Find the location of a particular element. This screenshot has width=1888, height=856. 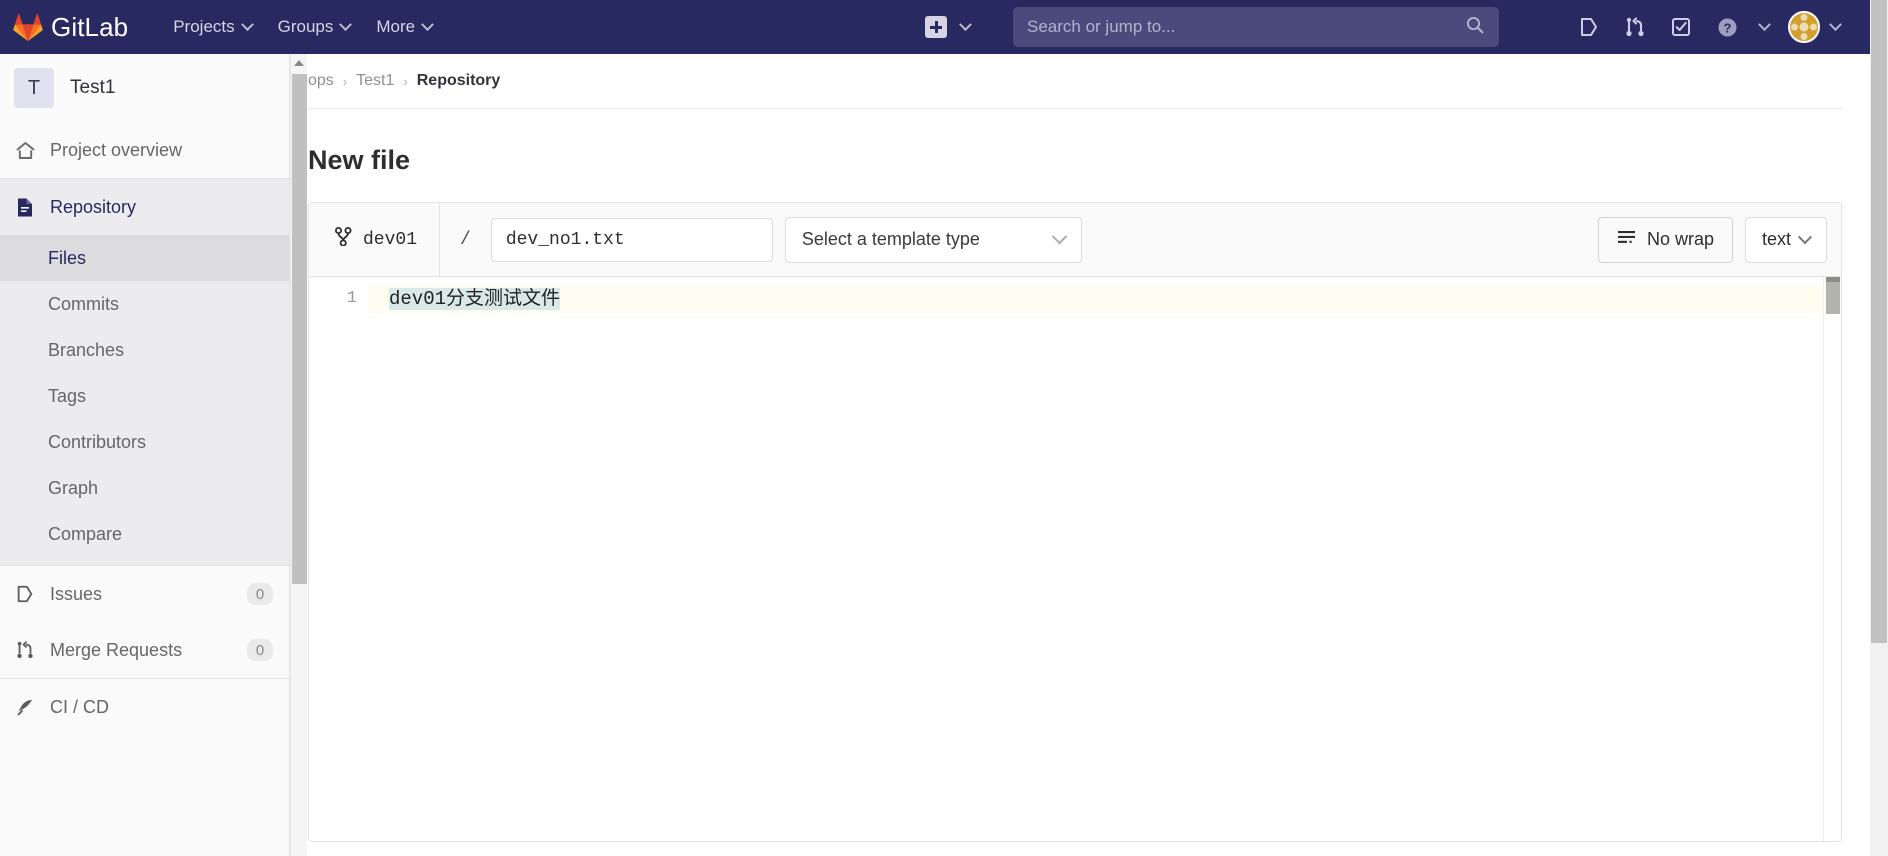

sidebar-subitem-branches: Branches is located at coordinates (144, 350).